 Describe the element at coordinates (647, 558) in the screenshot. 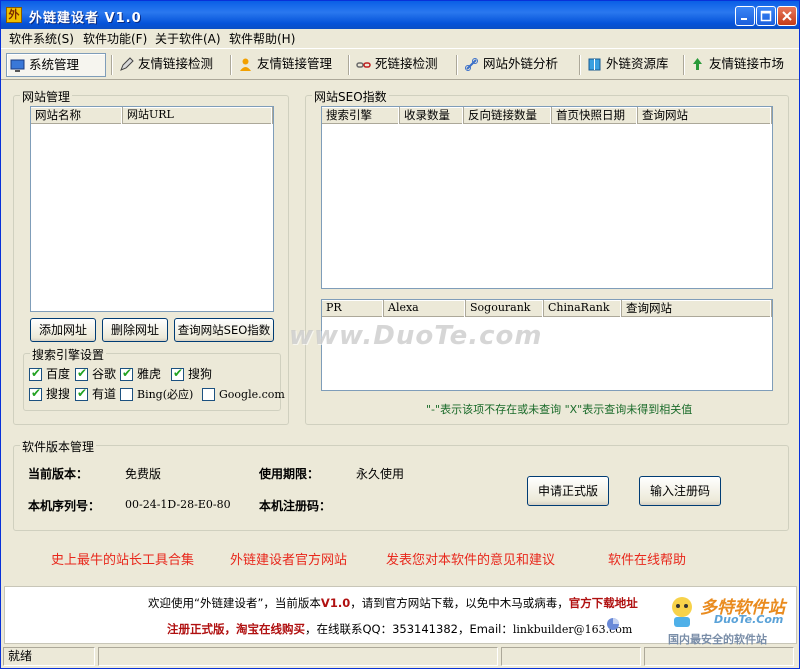

I see `link-online-help: 软件在线帮助` at that location.